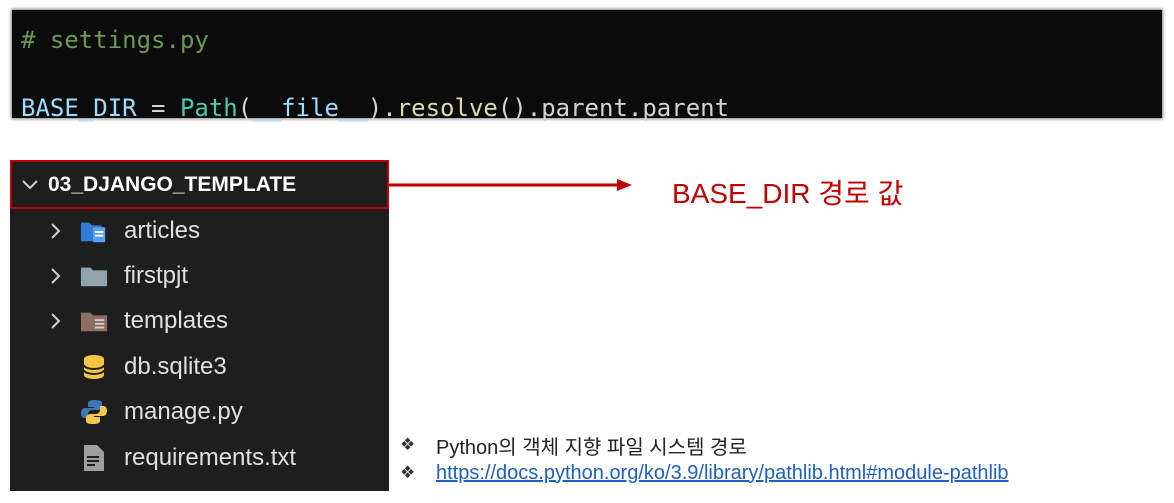 The width and height of the screenshot is (1174, 503). I want to click on code-paren-open: (, so click(245, 108).